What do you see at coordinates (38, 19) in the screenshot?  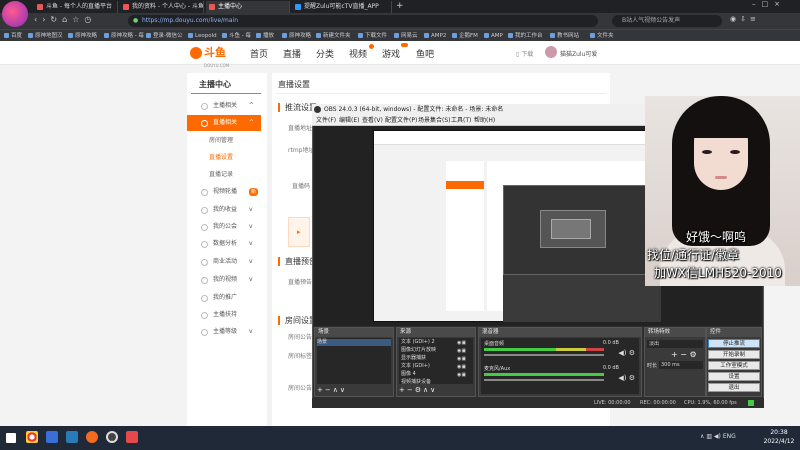 I see `back-icon: ‹` at bounding box center [38, 19].